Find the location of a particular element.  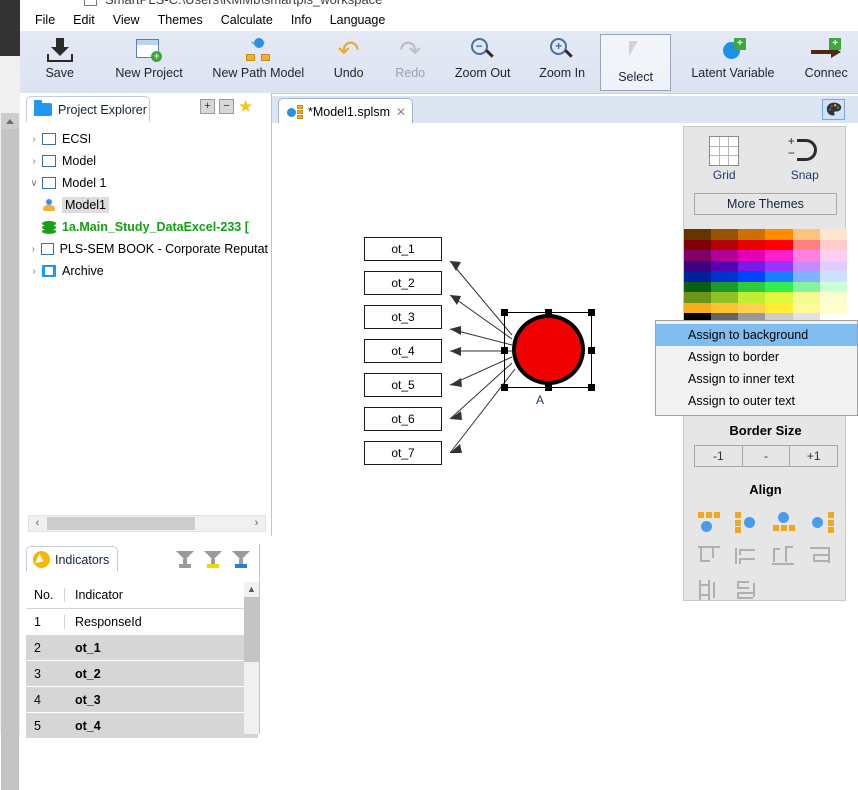

filter-yellow-icon is located at coordinates (213, 560).